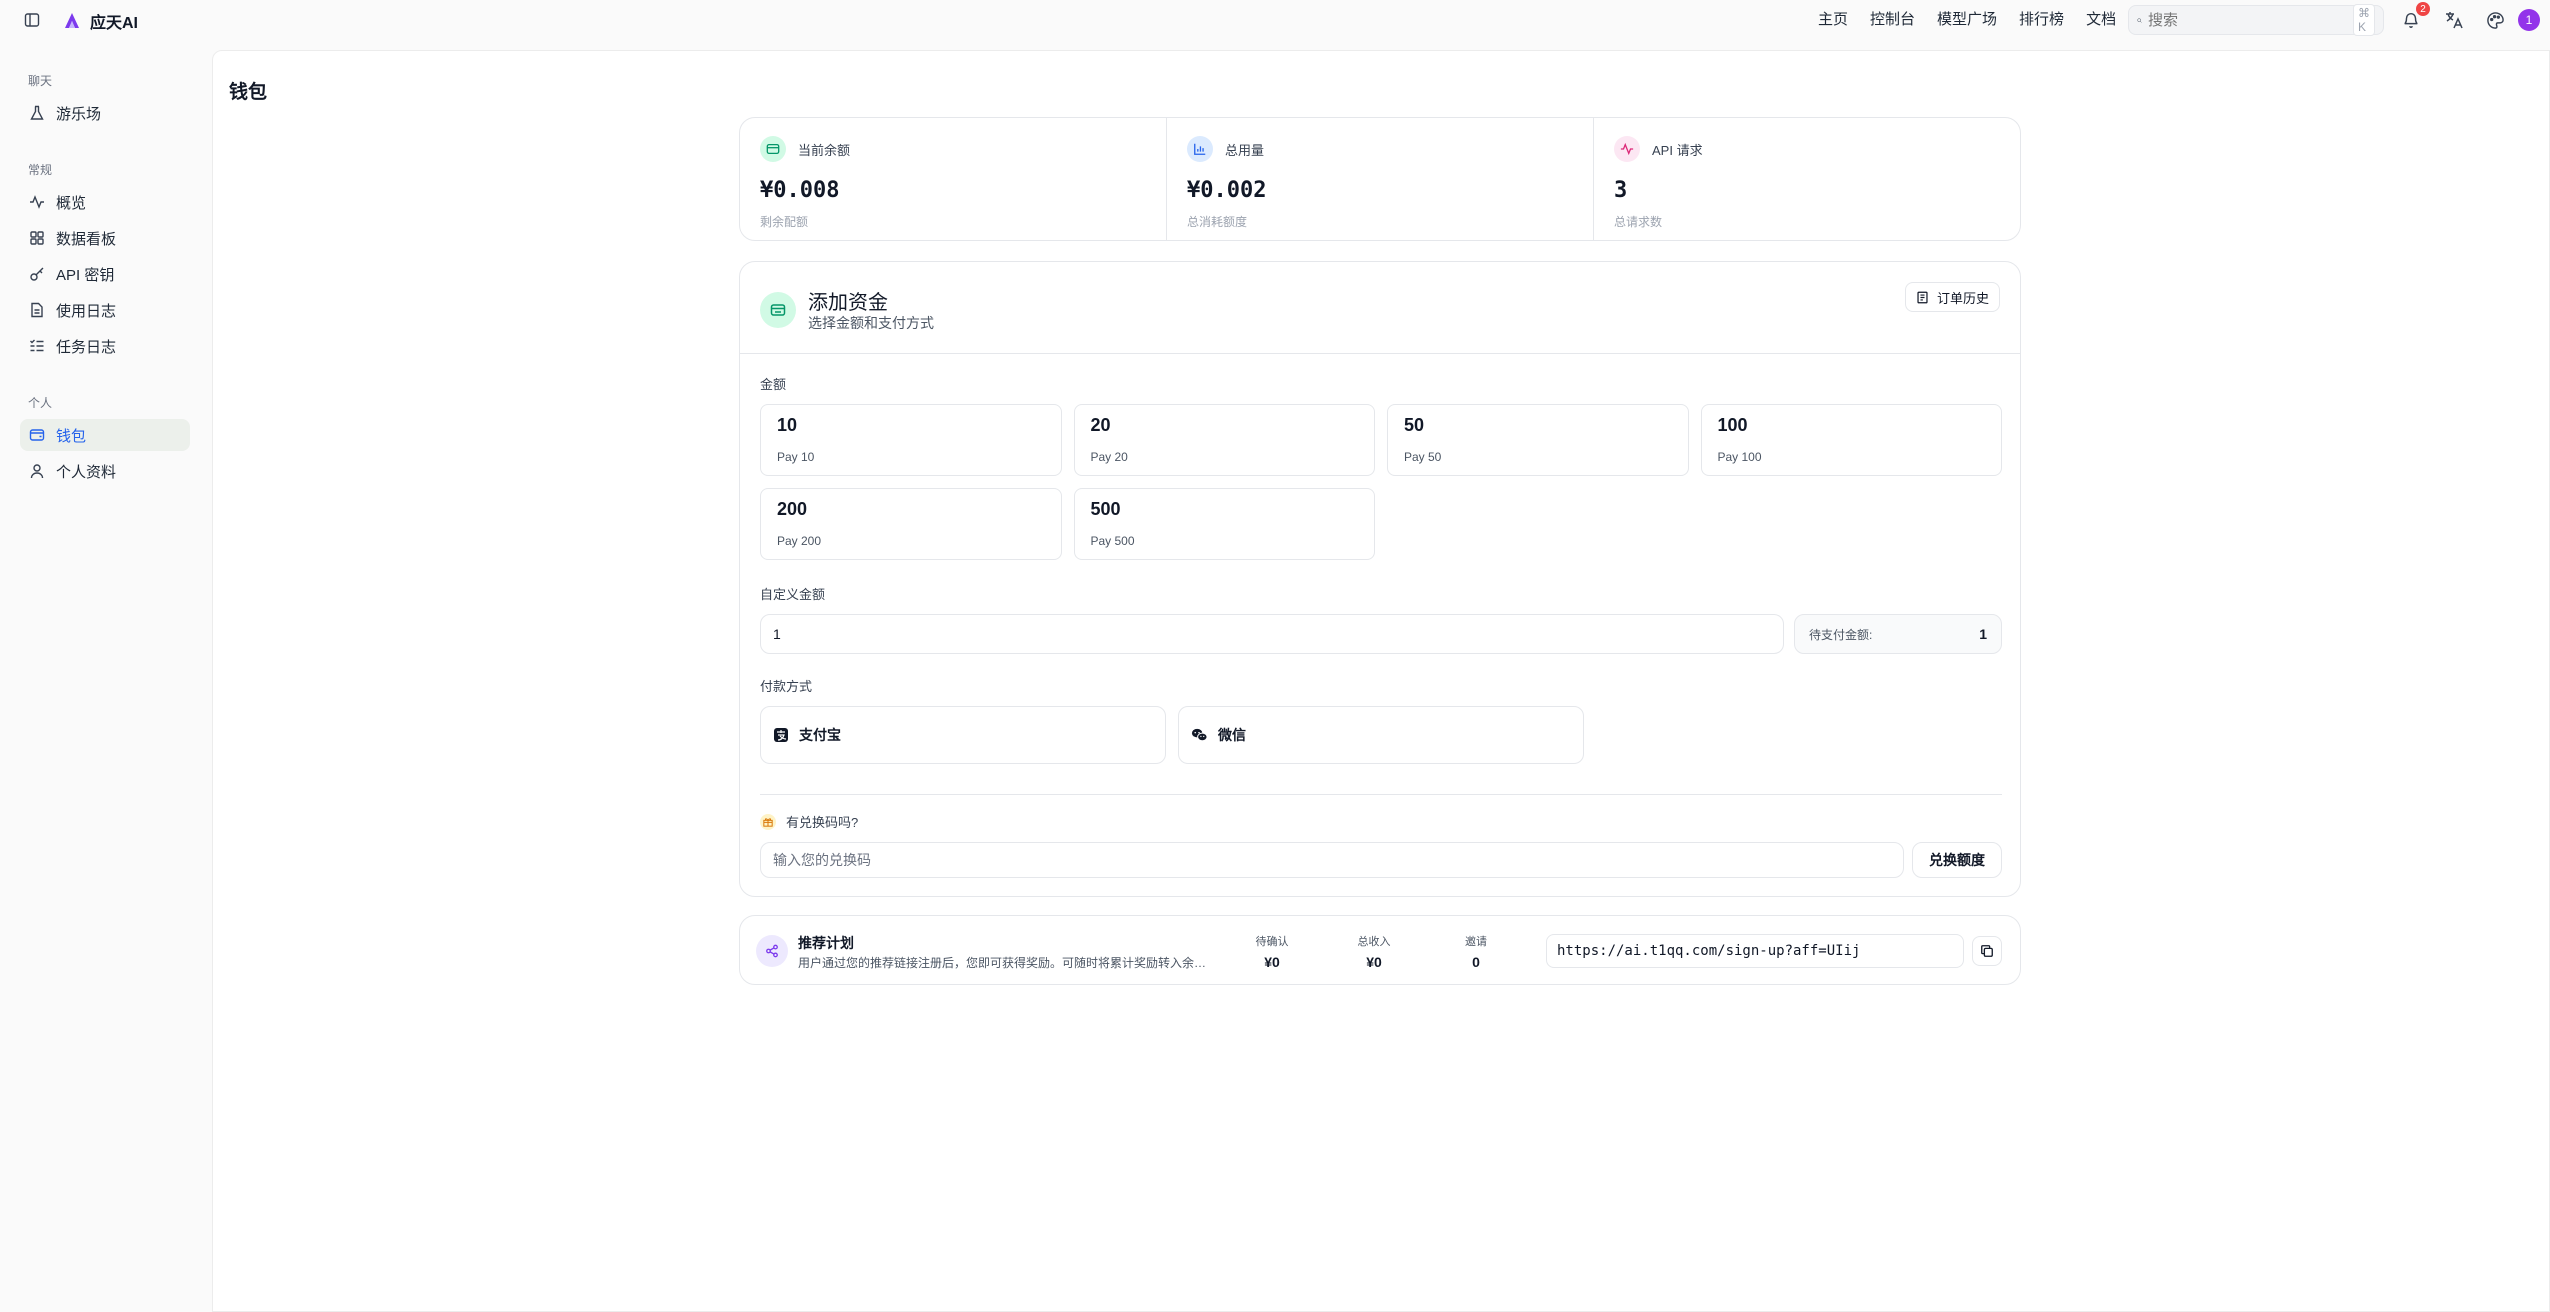 The height and width of the screenshot is (1312, 2550). Describe the element at coordinates (1962, 298) in the screenshot. I see `order-history-label: 订单历史` at that location.